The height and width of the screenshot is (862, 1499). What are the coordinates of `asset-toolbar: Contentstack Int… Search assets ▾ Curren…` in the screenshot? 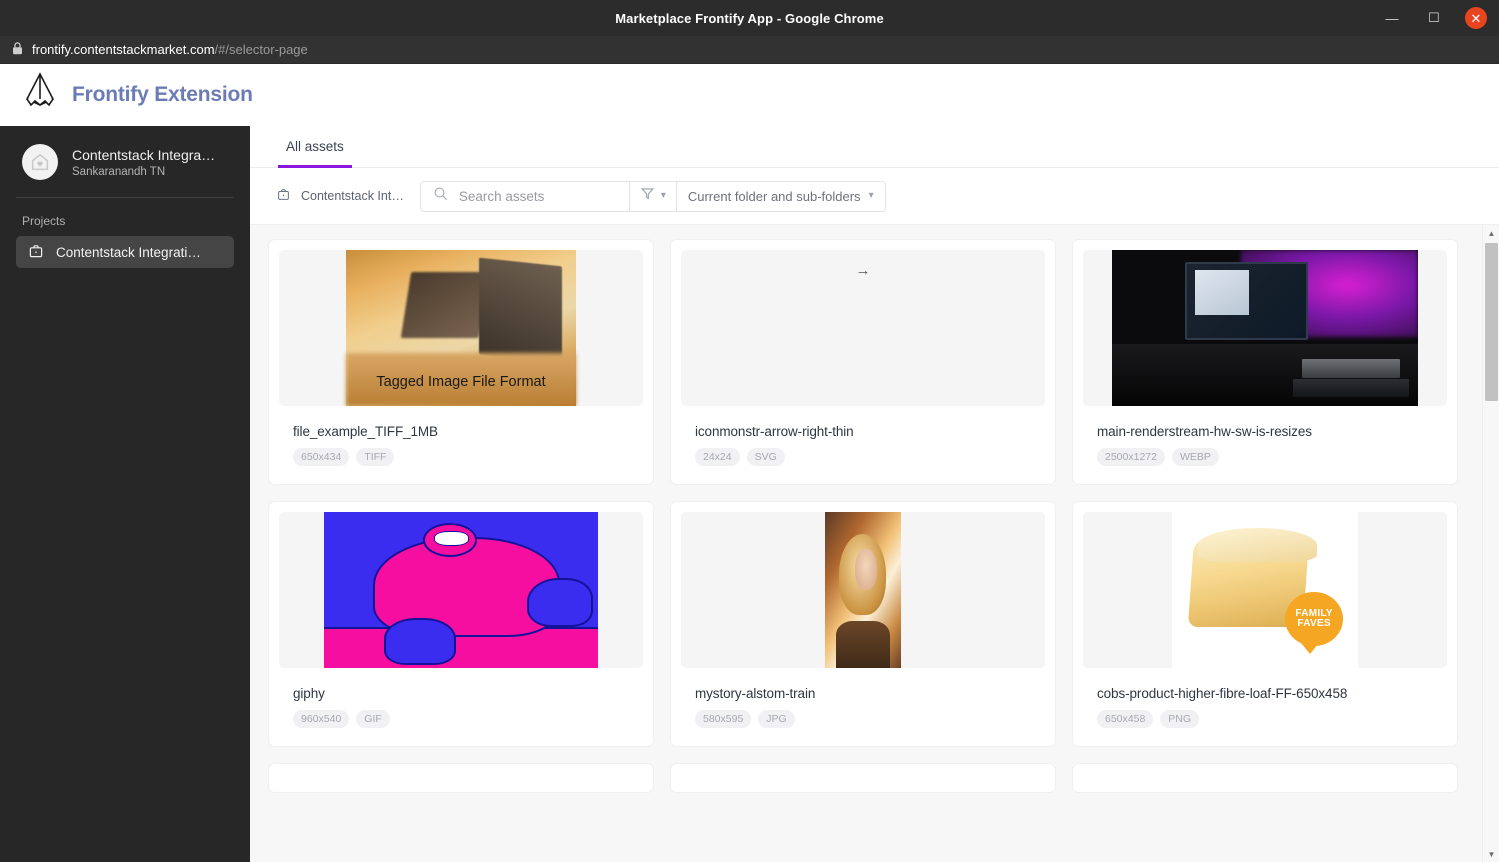 It's located at (874, 196).